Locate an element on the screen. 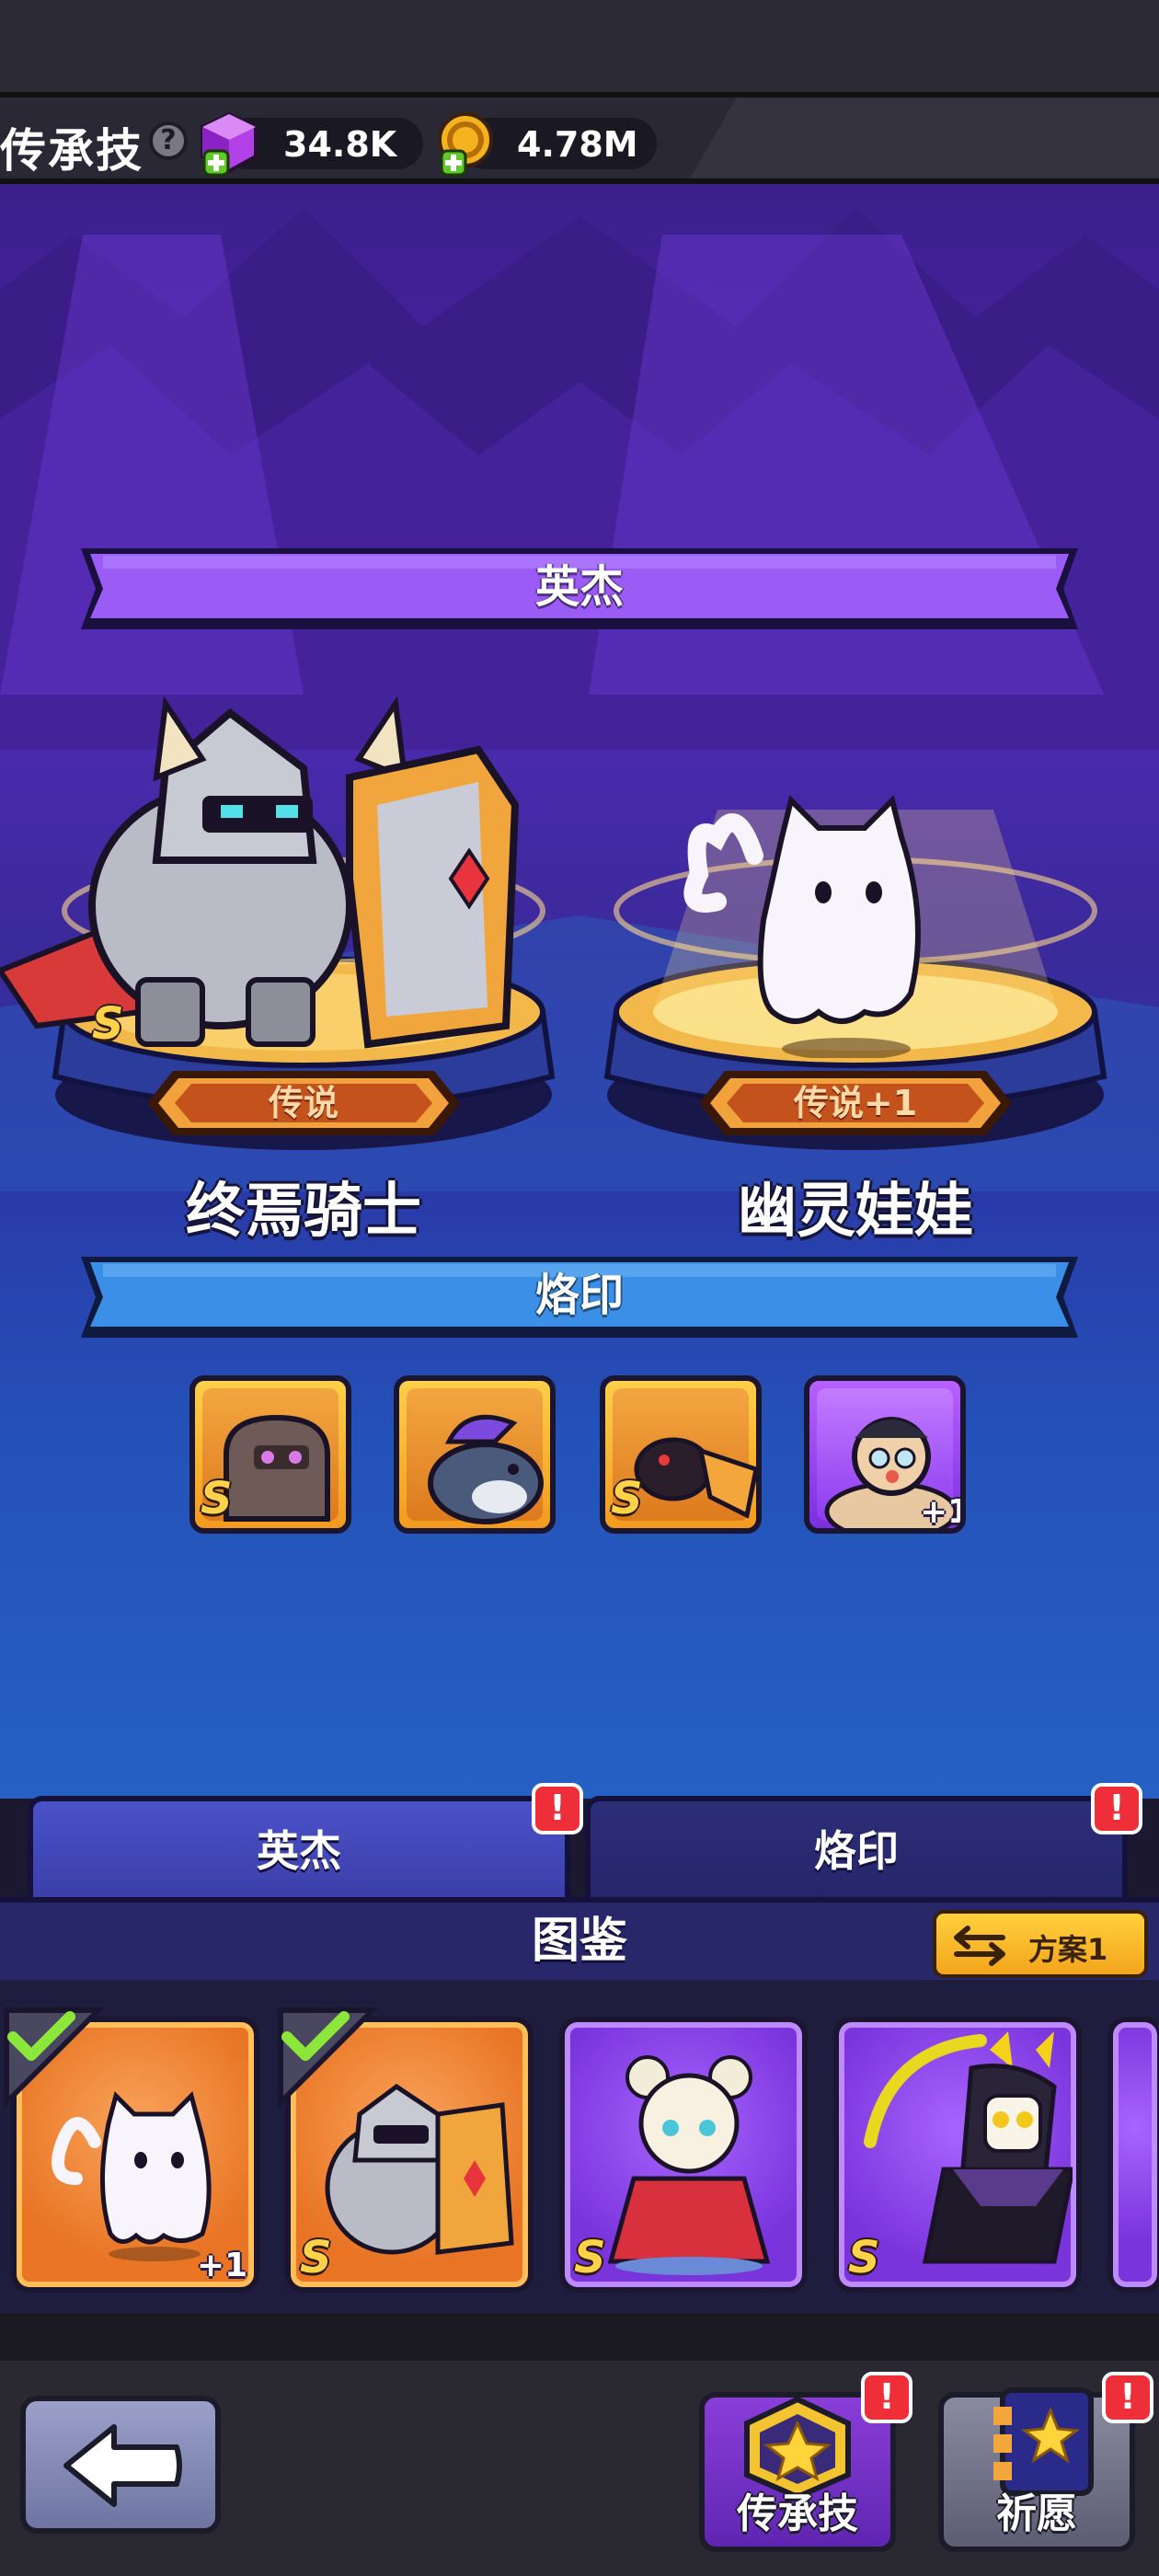  hero-banner-title: 英杰 is located at coordinates (579, 587).